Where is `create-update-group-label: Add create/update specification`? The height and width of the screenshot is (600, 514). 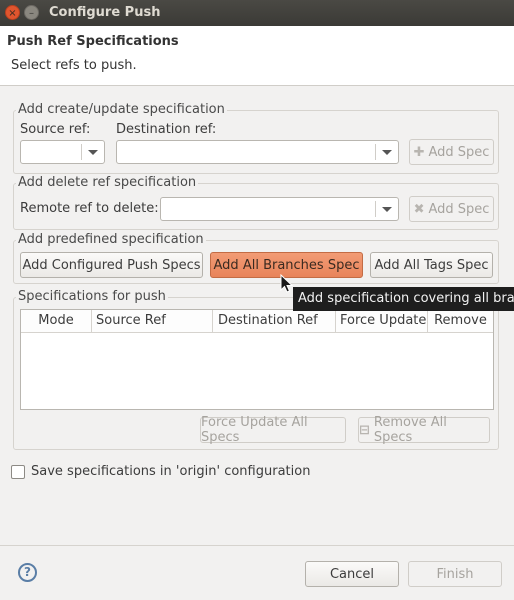
create-update-group-label: Add create/update specification is located at coordinates (121, 109).